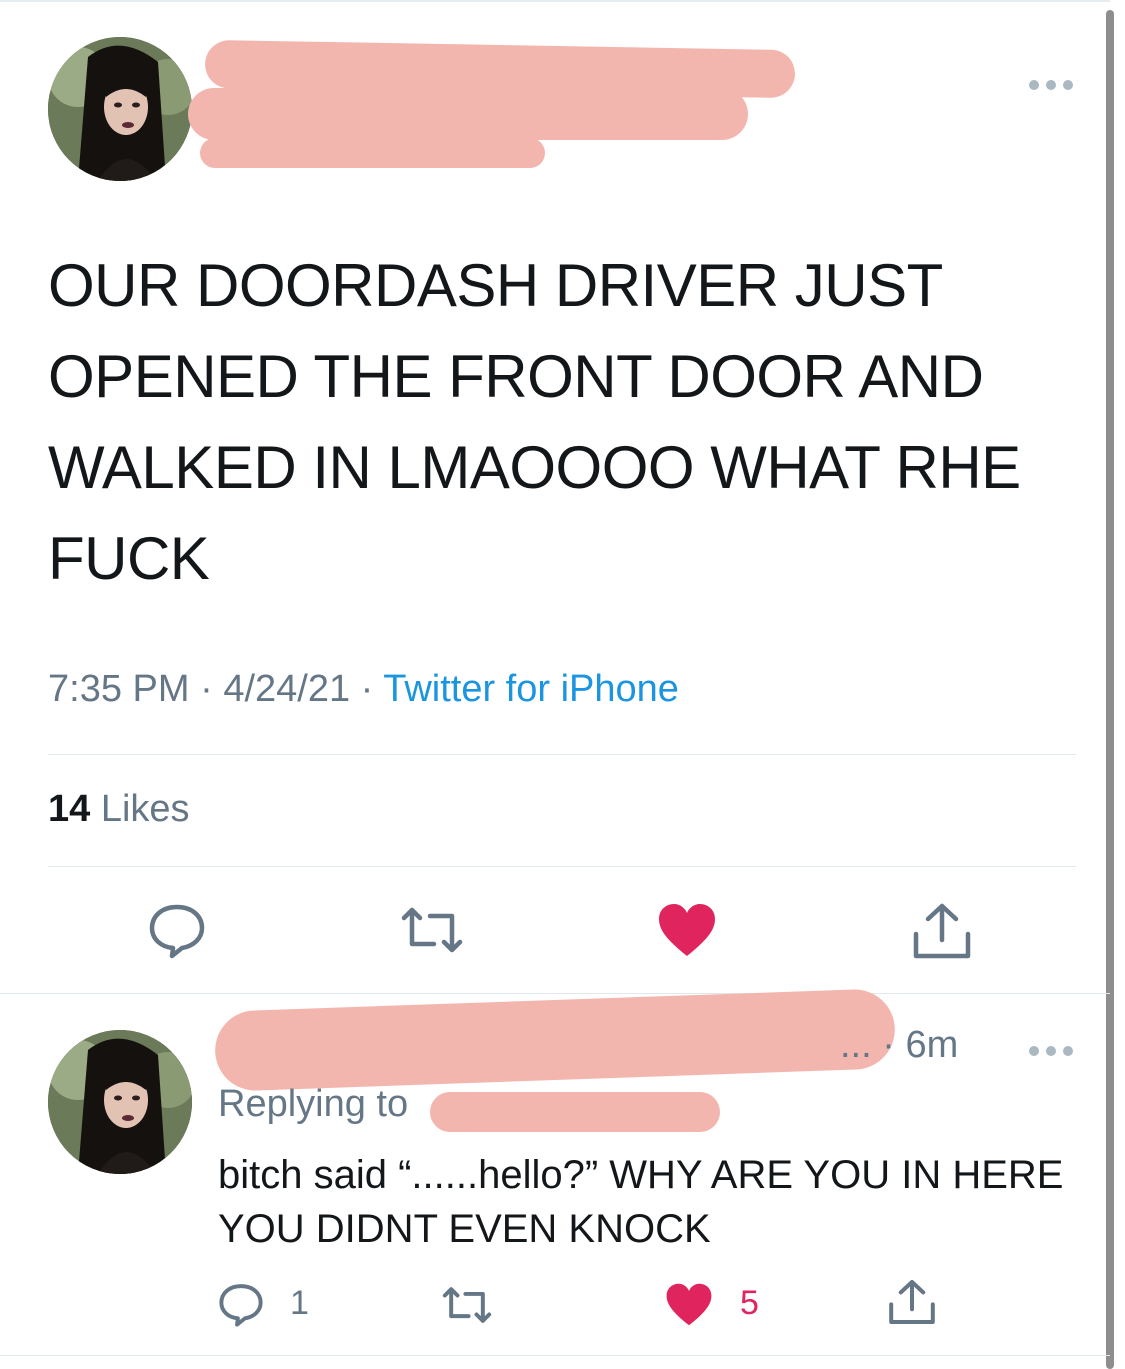 The image size is (1125, 1369). I want to click on reply-like-button, so click(689, 1304).